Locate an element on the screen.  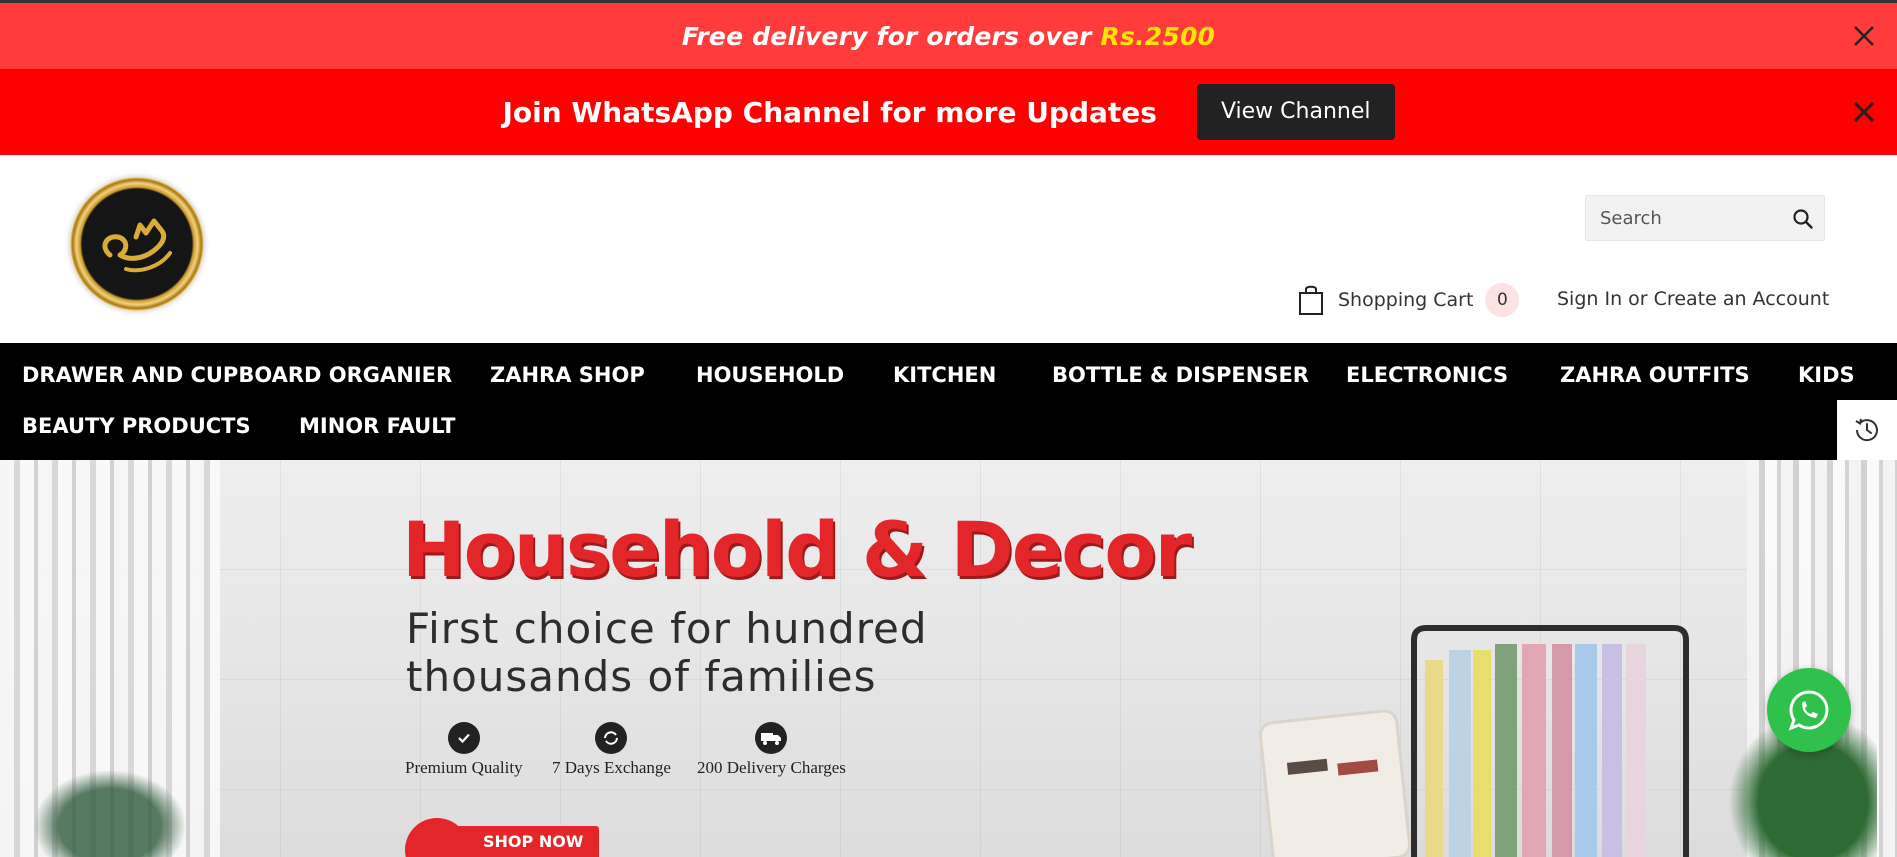
cart-label: Shopping Cart is located at coordinates (1406, 300).